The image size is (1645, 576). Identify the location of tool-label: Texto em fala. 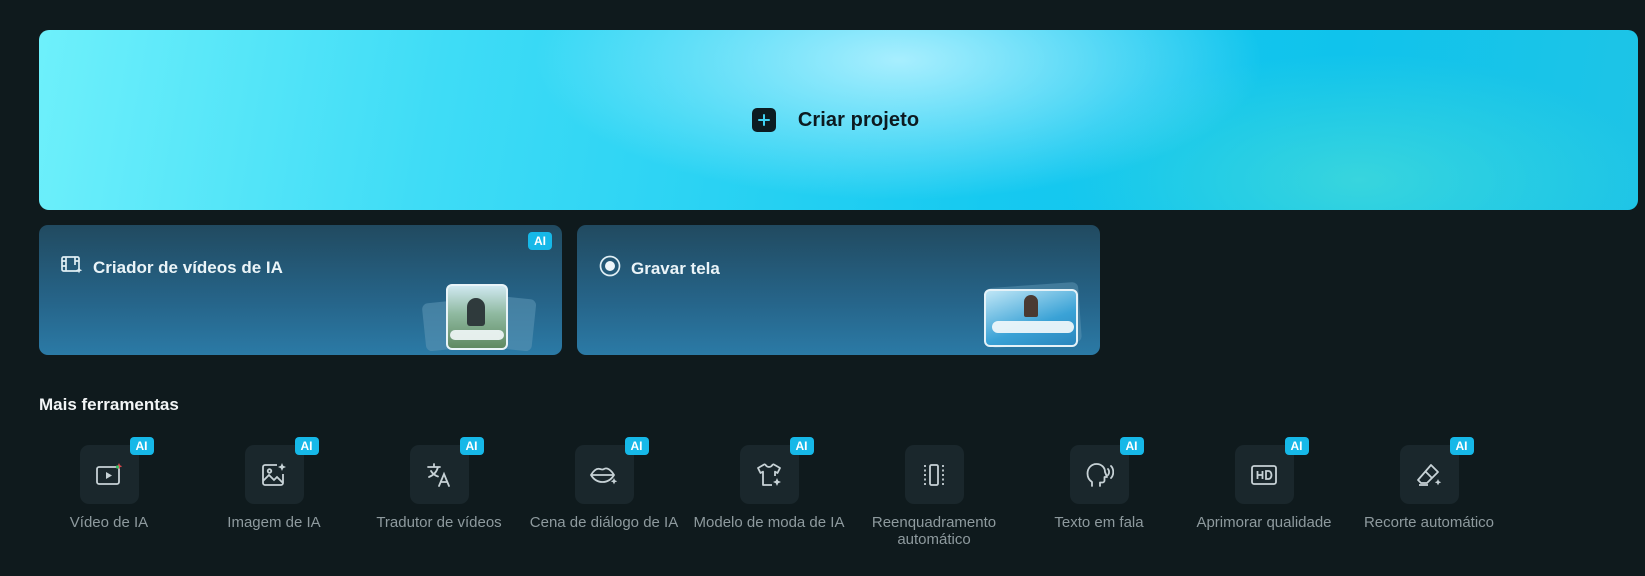
(1099, 522).